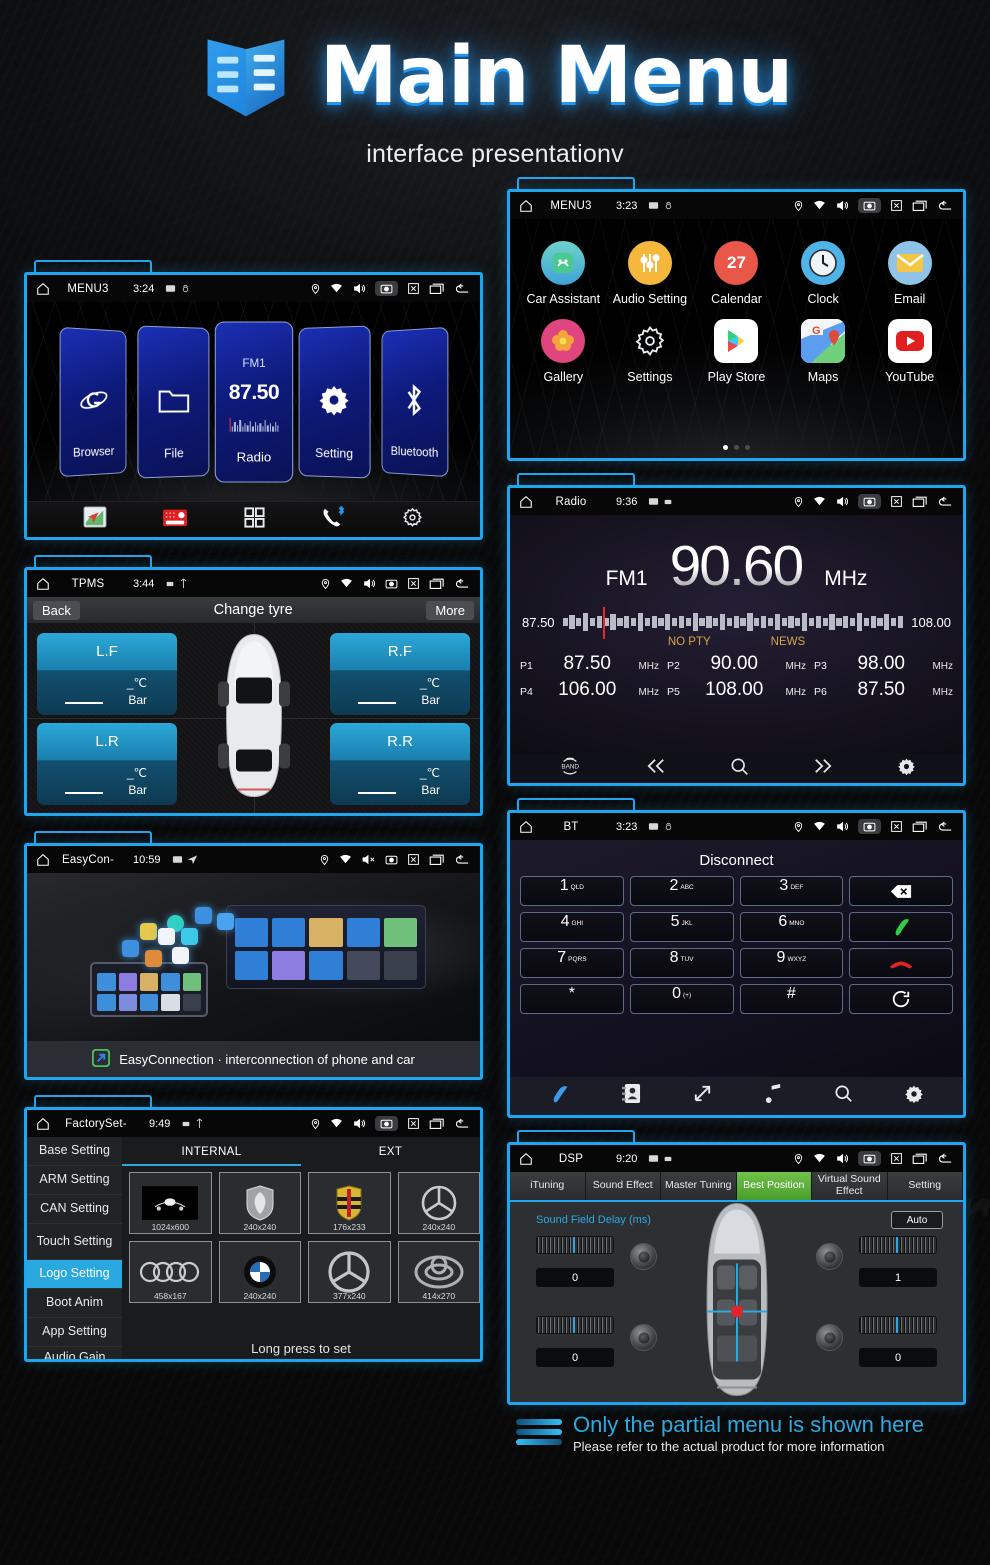  I want to click on sidebar-item-app-setting: App Setting, so click(74, 1332).